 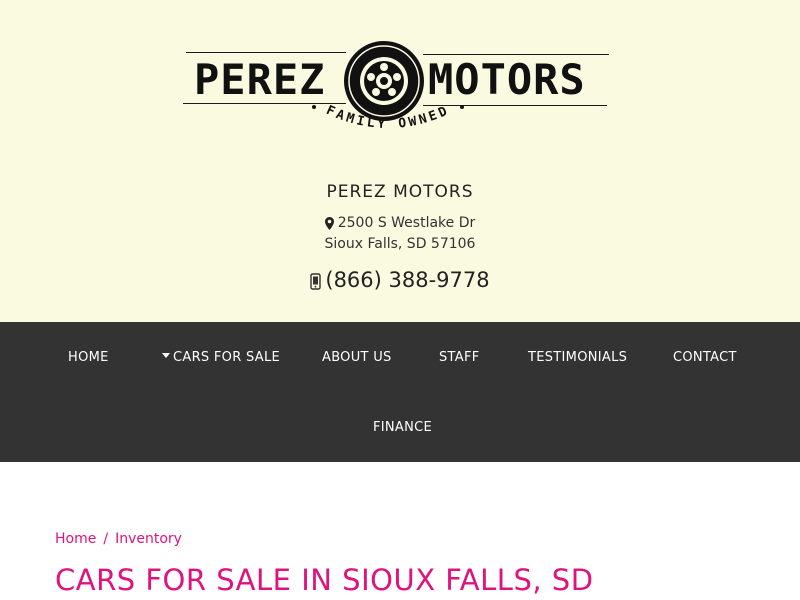 I want to click on nav-label: ABOUT US, so click(x=357, y=357).